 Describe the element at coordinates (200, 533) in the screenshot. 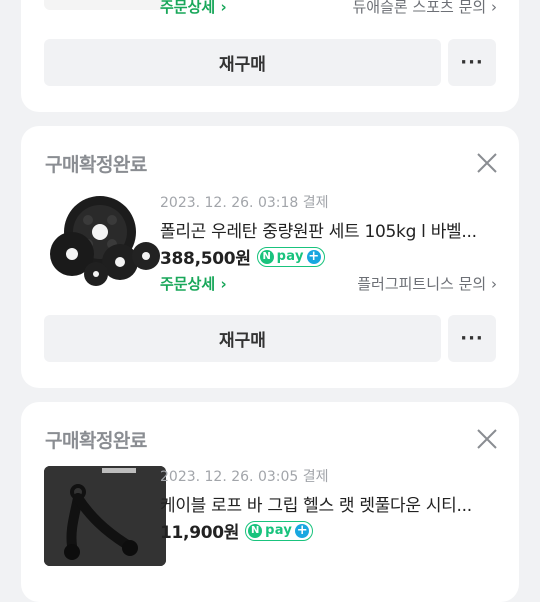

I see `product-price: 11,900원` at that location.